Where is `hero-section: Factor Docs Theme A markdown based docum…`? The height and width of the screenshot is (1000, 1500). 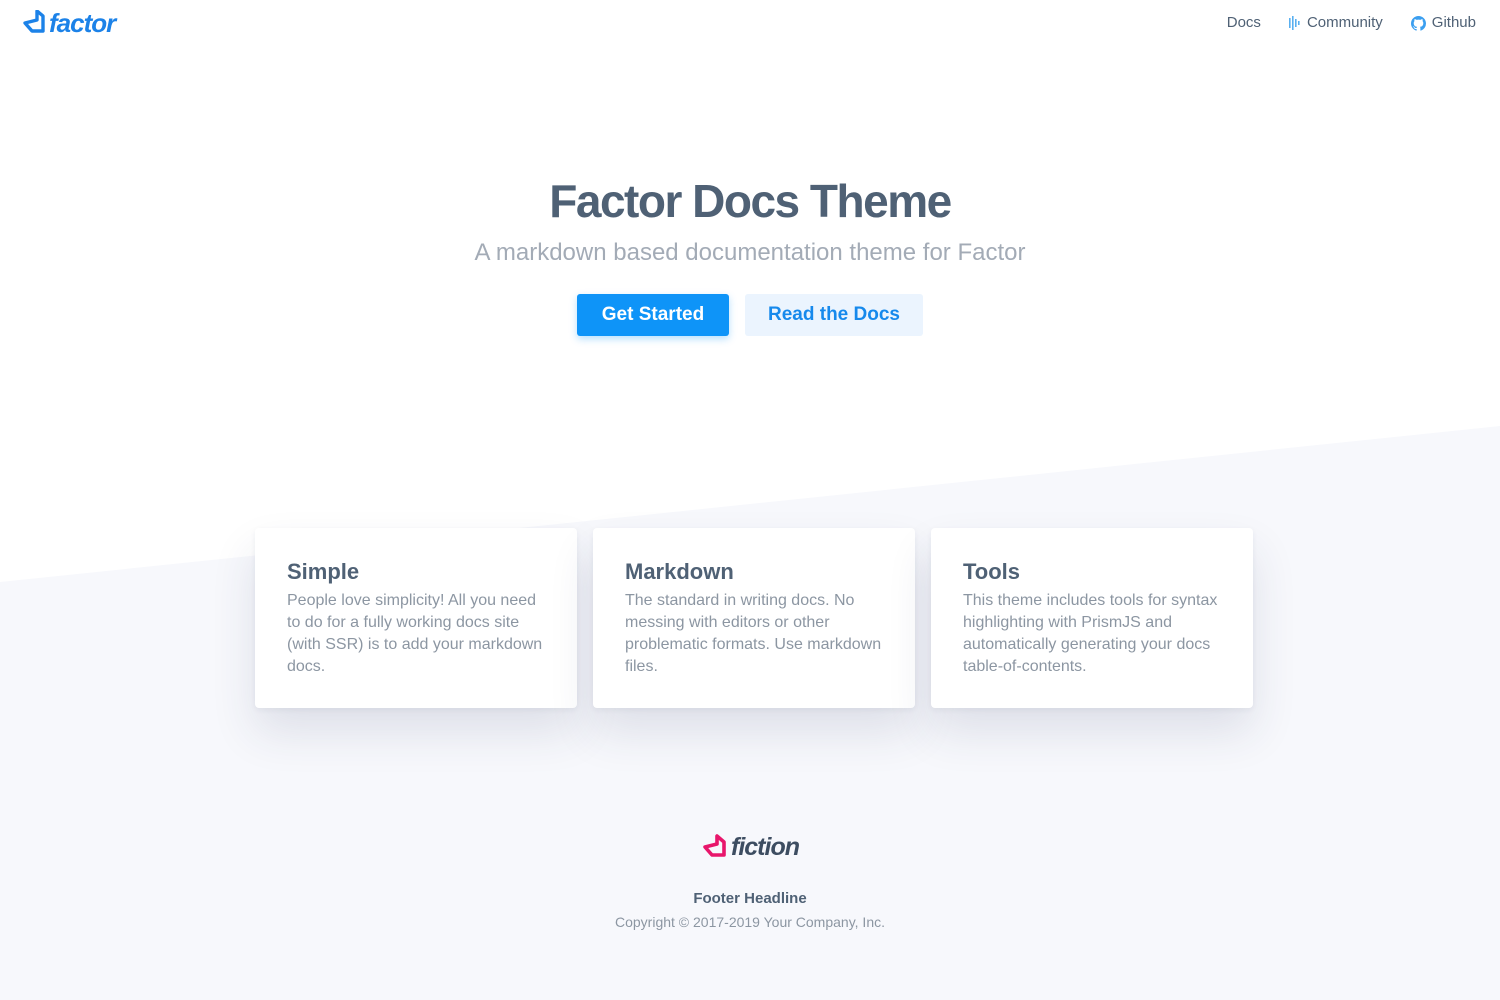 hero-section: Factor Docs Theme A markdown based docum… is located at coordinates (750, 220).